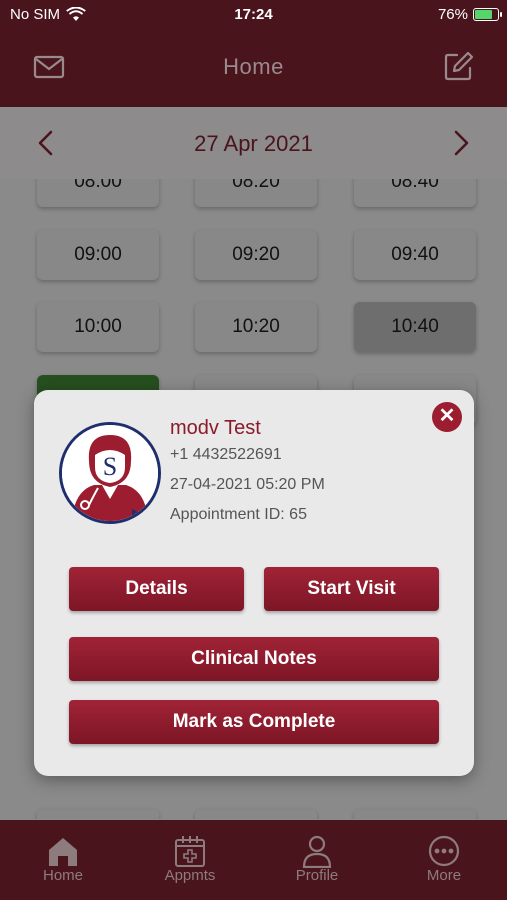 This screenshot has height=900, width=507. Describe the element at coordinates (351, 589) in the screenshot. I see `start-visit-button: Start Visit` at that location.